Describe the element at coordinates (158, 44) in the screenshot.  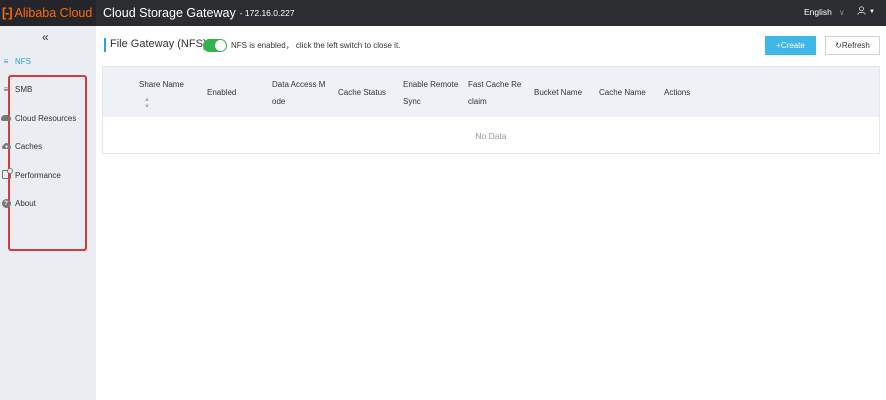
I see `page-title: File Gateway (NFS)` at that location.